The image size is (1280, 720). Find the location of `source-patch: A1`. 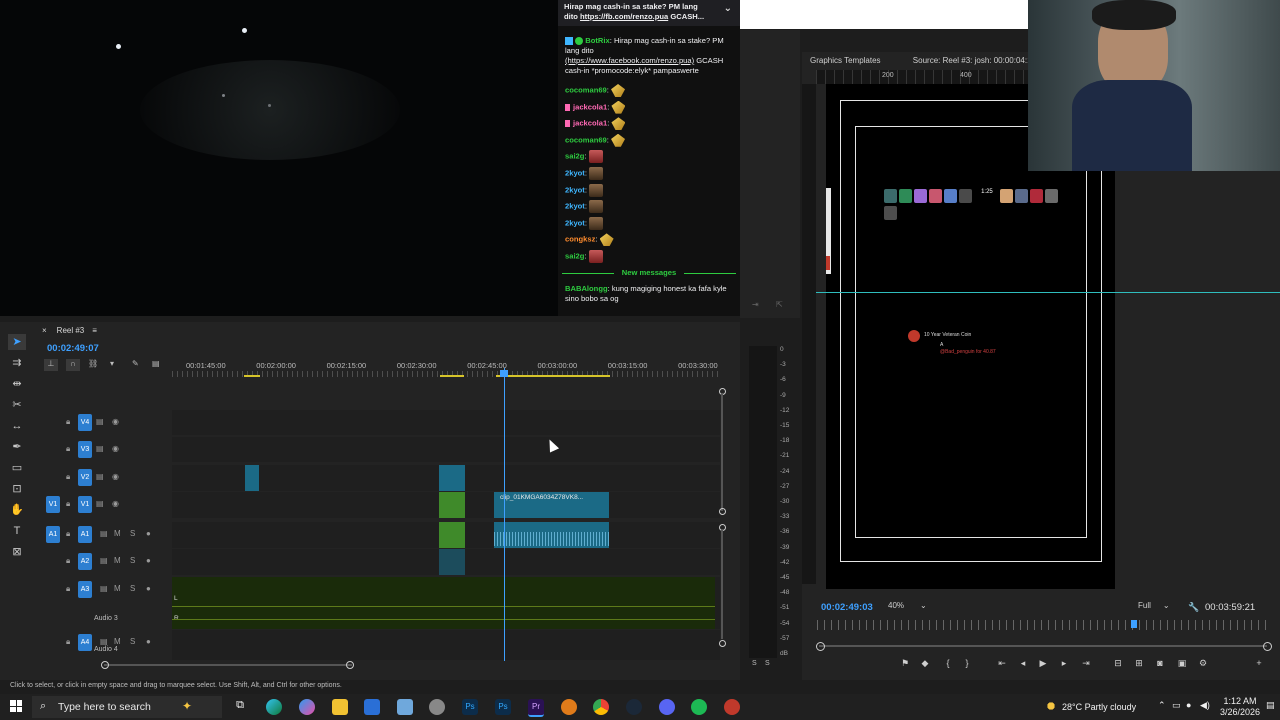

source-patch: A1 is located at coordinates (53, 534).